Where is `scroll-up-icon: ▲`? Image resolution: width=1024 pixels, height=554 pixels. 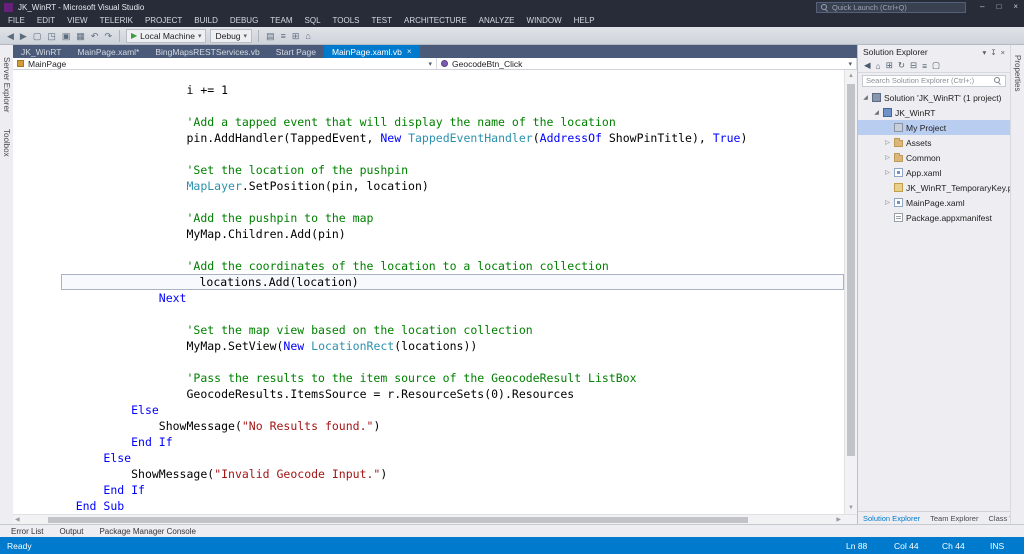 scroll-up-icon: ▲ is located at coordinates (851, 76).